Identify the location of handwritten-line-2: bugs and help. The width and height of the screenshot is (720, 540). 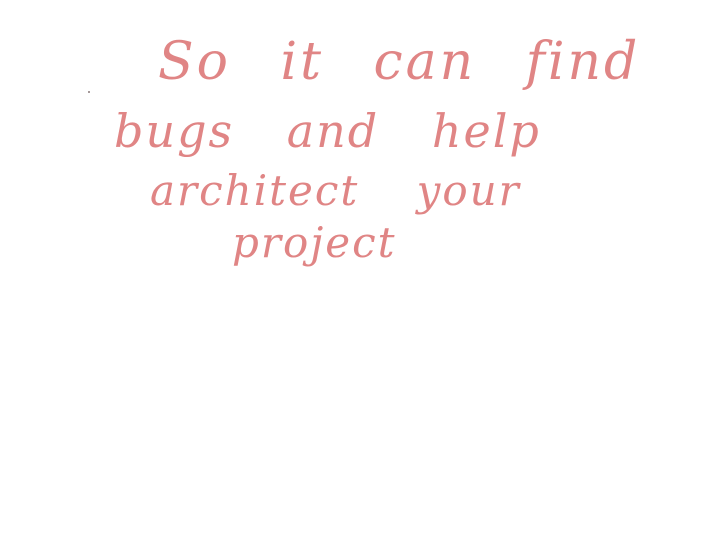
(327, 131).